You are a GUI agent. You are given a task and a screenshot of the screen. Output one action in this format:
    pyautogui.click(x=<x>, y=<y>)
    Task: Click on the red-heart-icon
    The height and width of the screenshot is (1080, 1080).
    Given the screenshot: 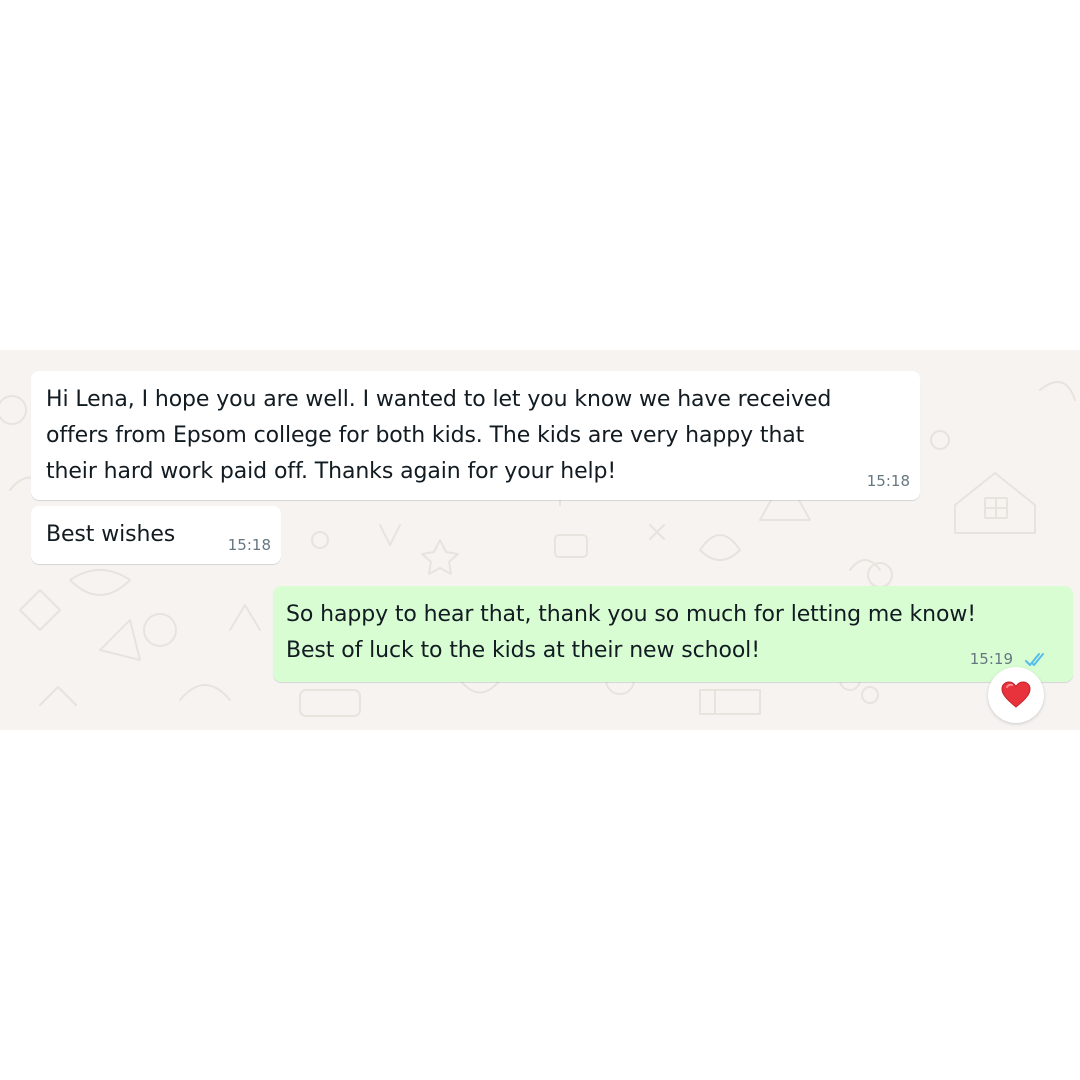 What is the action you would take?
    pyautogui.click(x=1016, y=694)
    